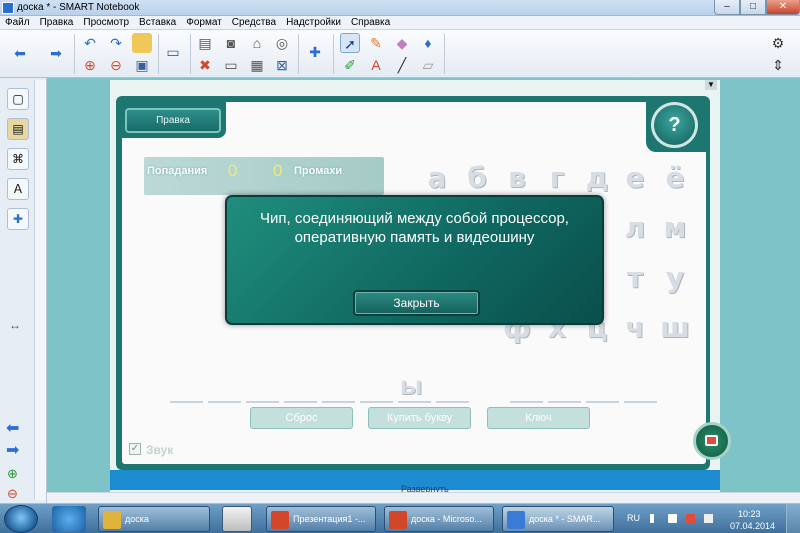 This screenshot has height=533, width=800. What do you see at coordinates (597, 178) in the screenshot?
I see `letter-button: д` at bounding box center [597, 178].